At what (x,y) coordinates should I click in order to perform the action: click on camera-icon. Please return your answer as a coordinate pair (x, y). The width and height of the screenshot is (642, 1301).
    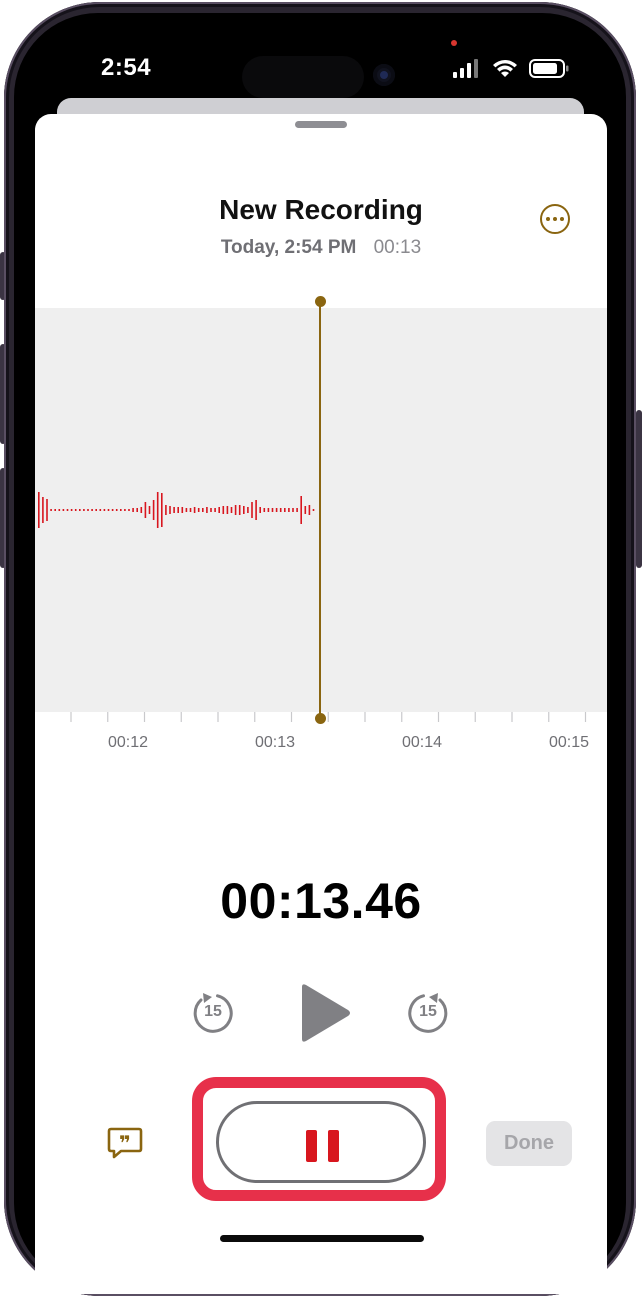
    Looking at the image, I should click on (384, 75).